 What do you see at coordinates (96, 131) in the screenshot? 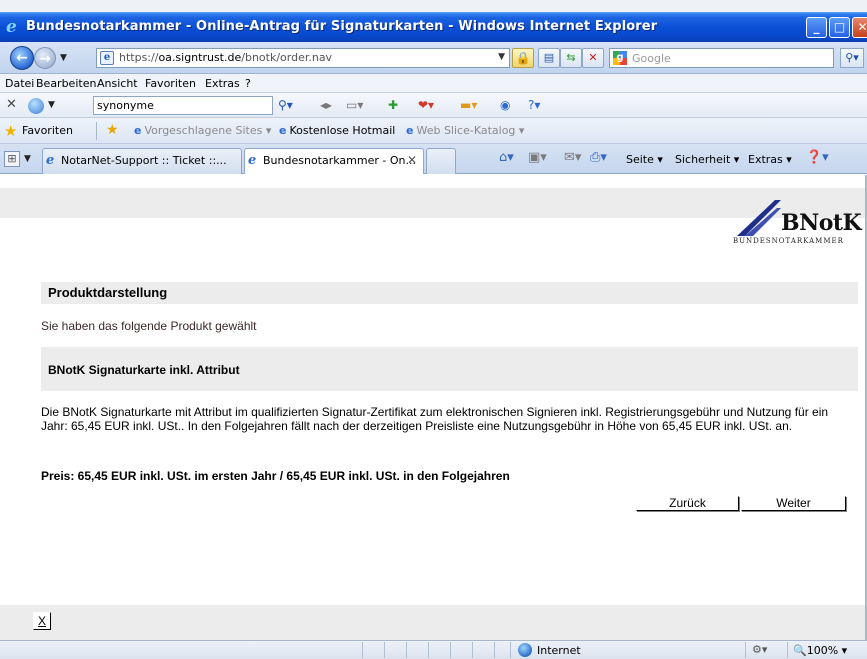
I see `favorites-divider` at bounding box center [96, 131].